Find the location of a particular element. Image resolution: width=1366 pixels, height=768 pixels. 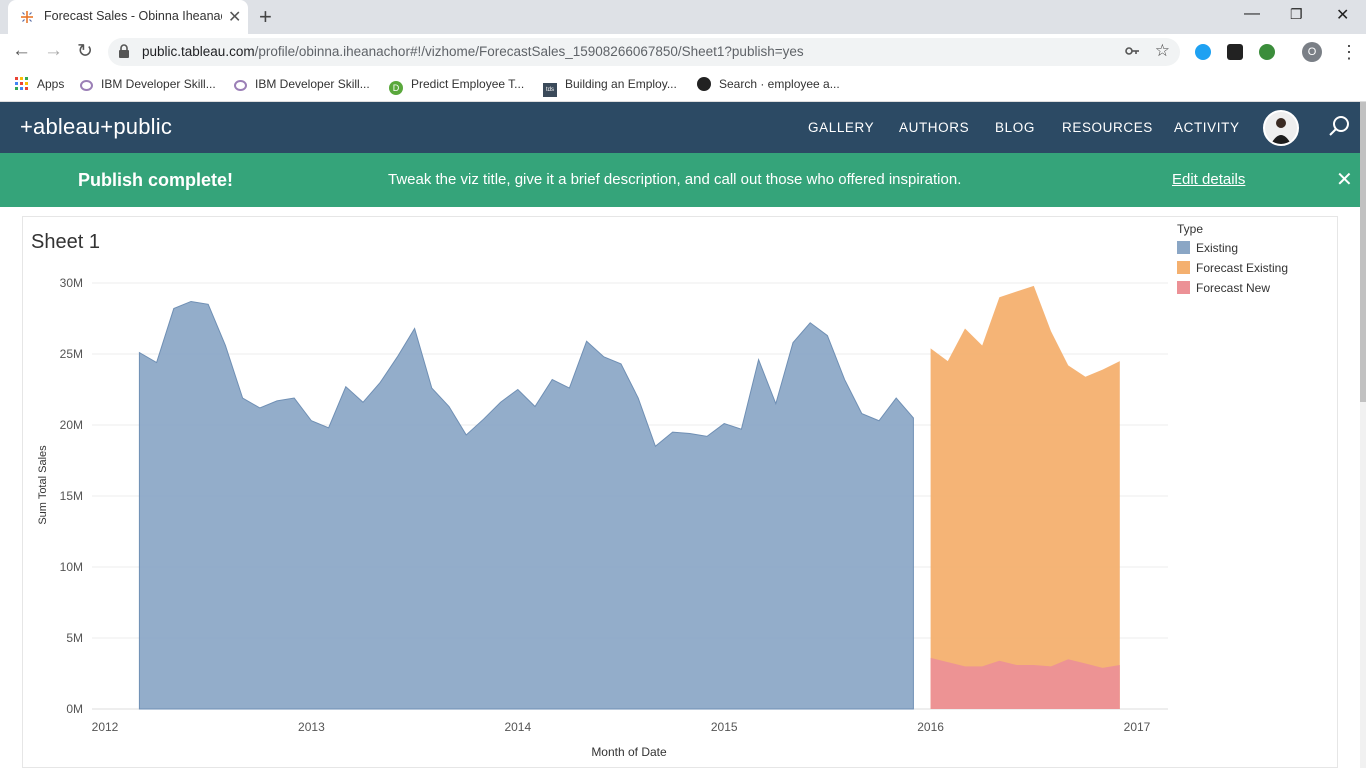

window-close-icon: ✕ is located at coordinates (1342, 15).